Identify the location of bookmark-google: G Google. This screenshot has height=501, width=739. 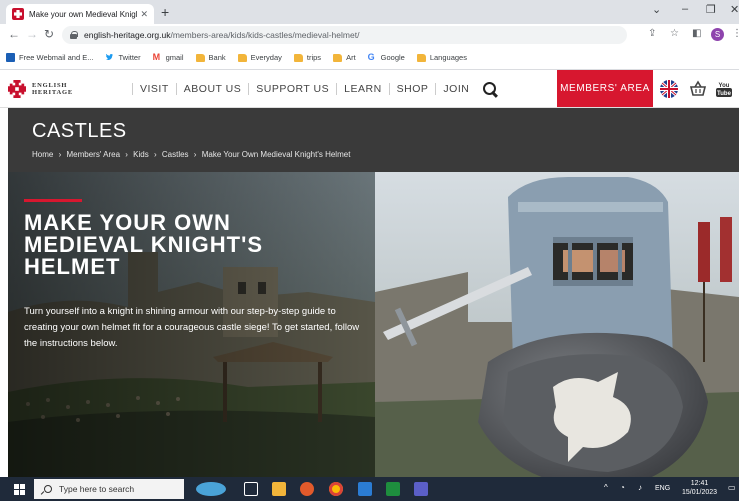
(386, 57).